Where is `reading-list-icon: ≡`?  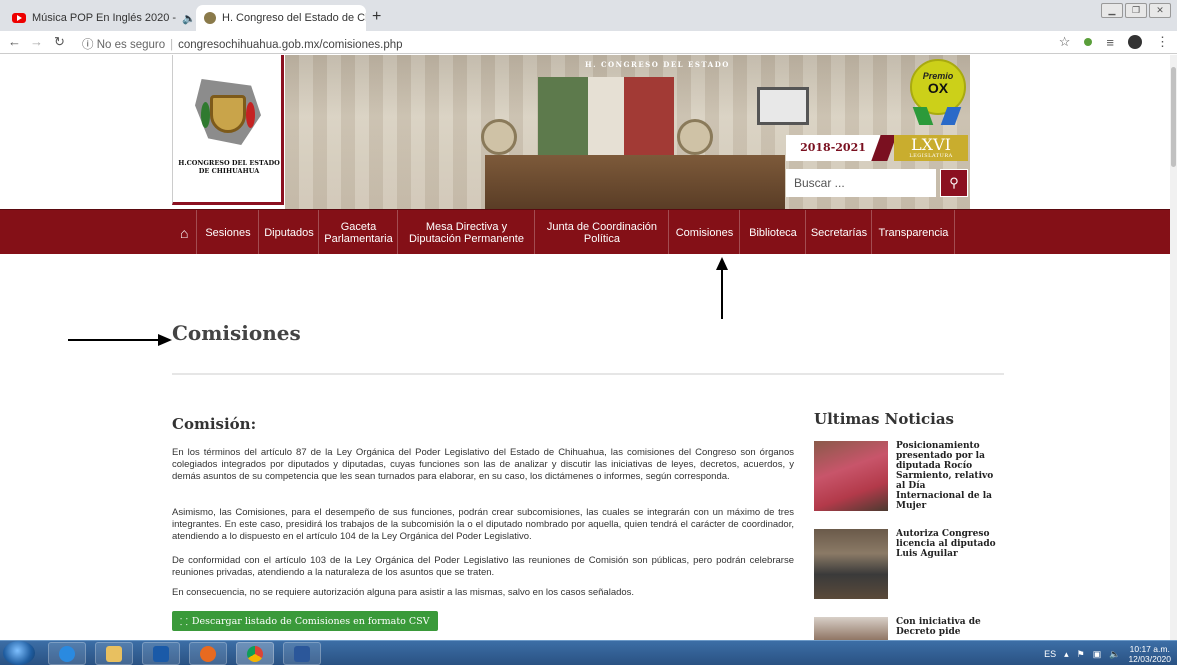
reading-list-icon: ≡ is located at coordinates (1110, 42).